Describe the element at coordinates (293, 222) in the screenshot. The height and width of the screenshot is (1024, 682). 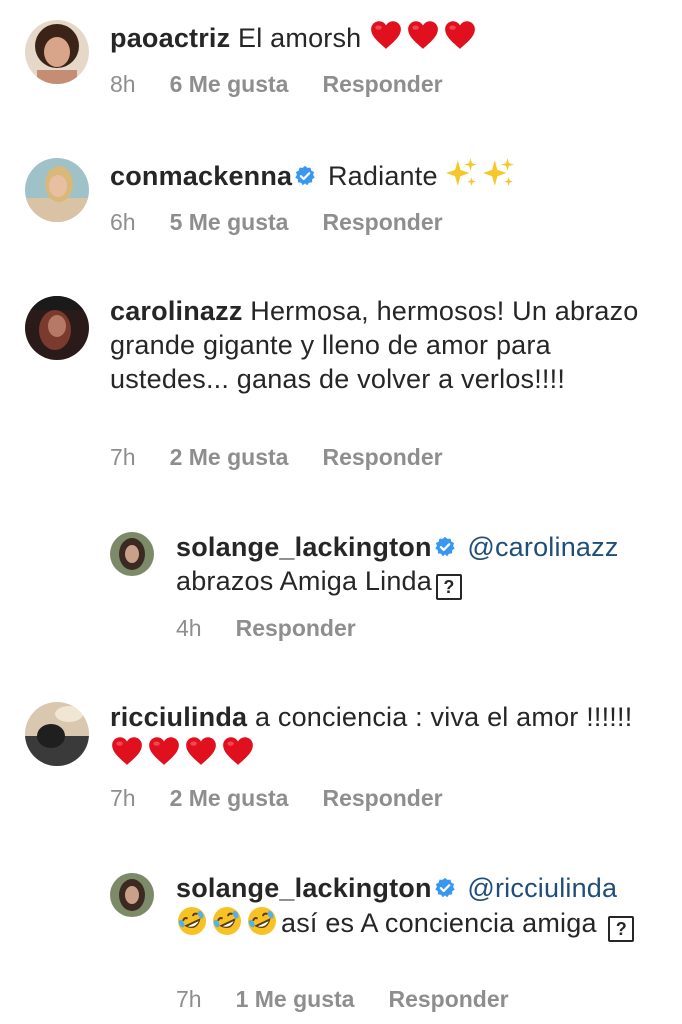
I see `comment-meta: 6h 5 Me gusta Responder` at that location.